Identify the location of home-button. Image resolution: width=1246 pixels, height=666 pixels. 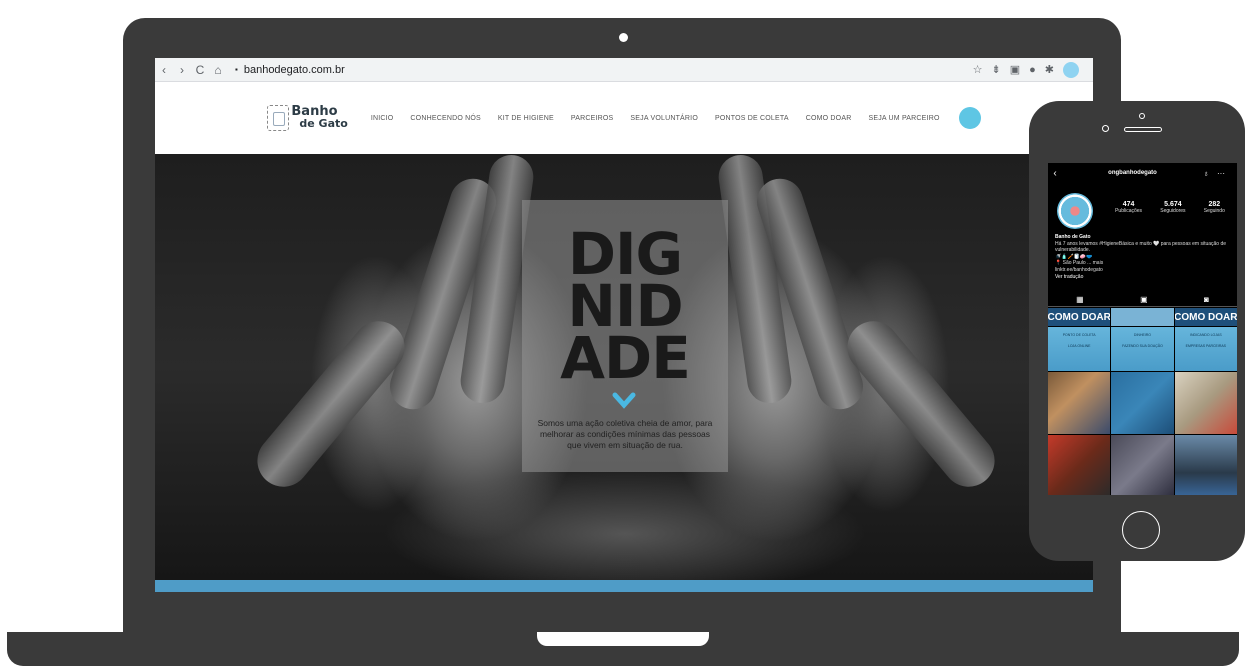
(1141, 530).